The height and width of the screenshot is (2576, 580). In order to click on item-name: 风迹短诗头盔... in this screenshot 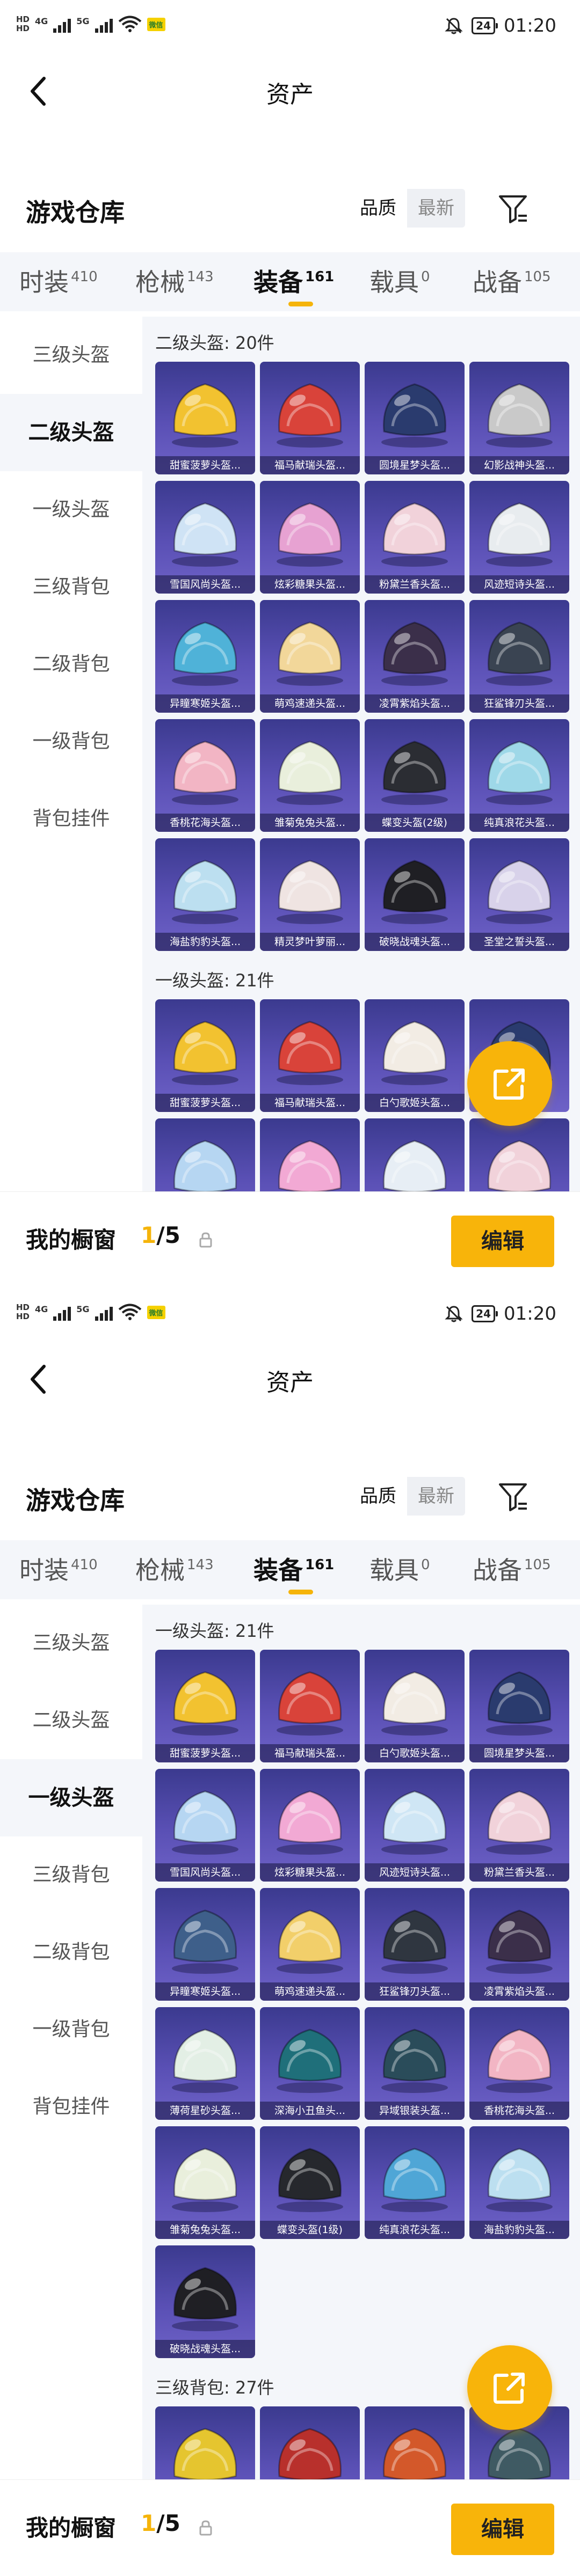, I will do `click(519, 584)`.